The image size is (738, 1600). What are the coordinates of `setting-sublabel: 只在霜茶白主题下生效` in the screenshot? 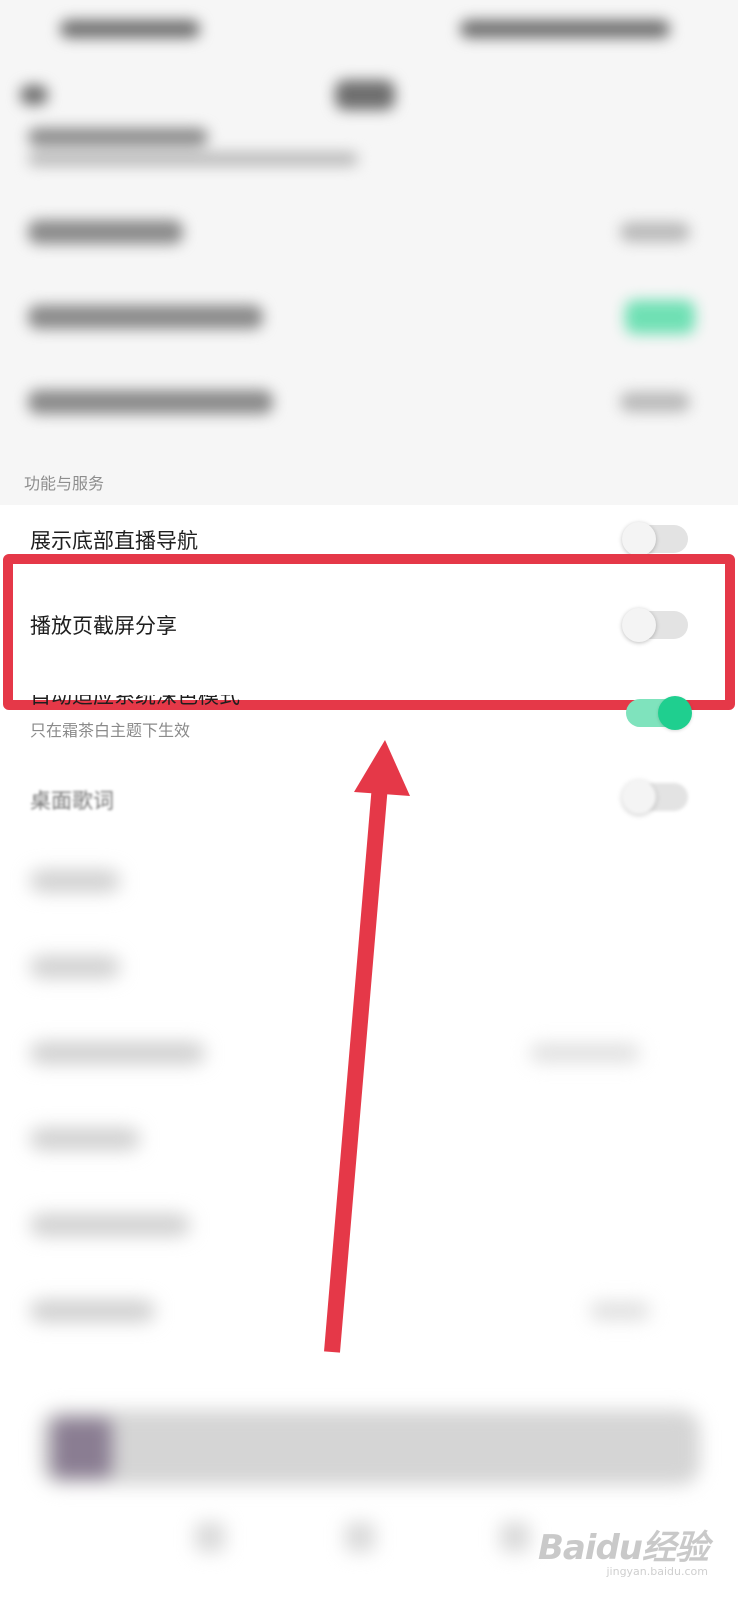 It's located at (110, 730).